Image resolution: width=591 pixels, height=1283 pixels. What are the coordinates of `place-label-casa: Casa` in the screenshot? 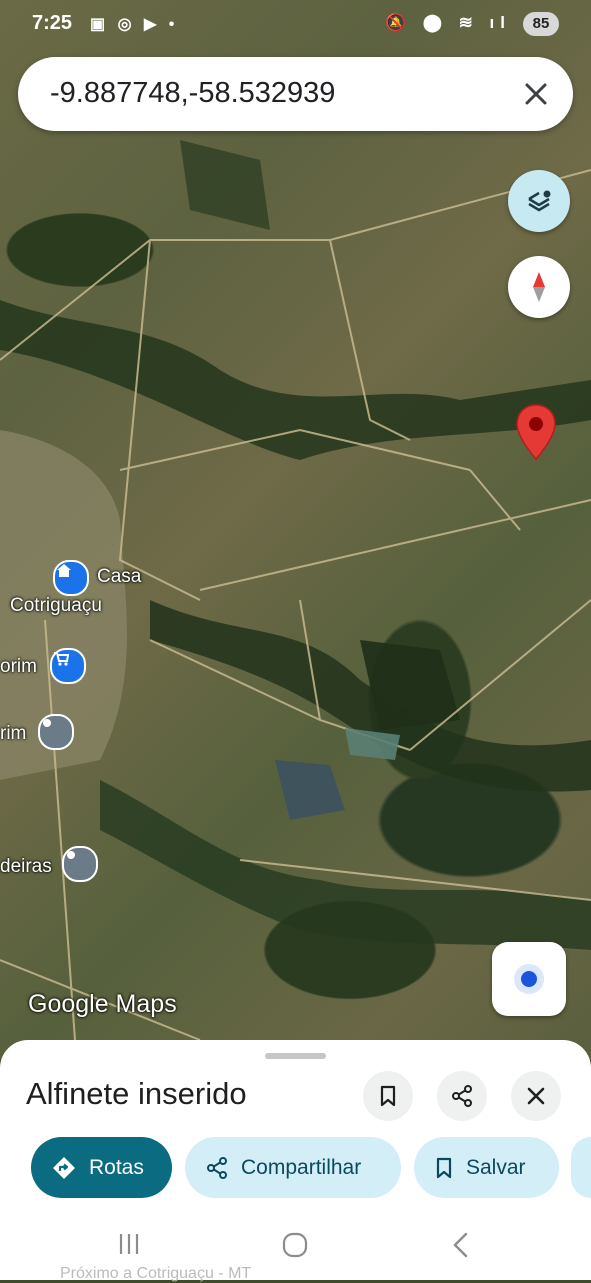 It's located at (119, 577).